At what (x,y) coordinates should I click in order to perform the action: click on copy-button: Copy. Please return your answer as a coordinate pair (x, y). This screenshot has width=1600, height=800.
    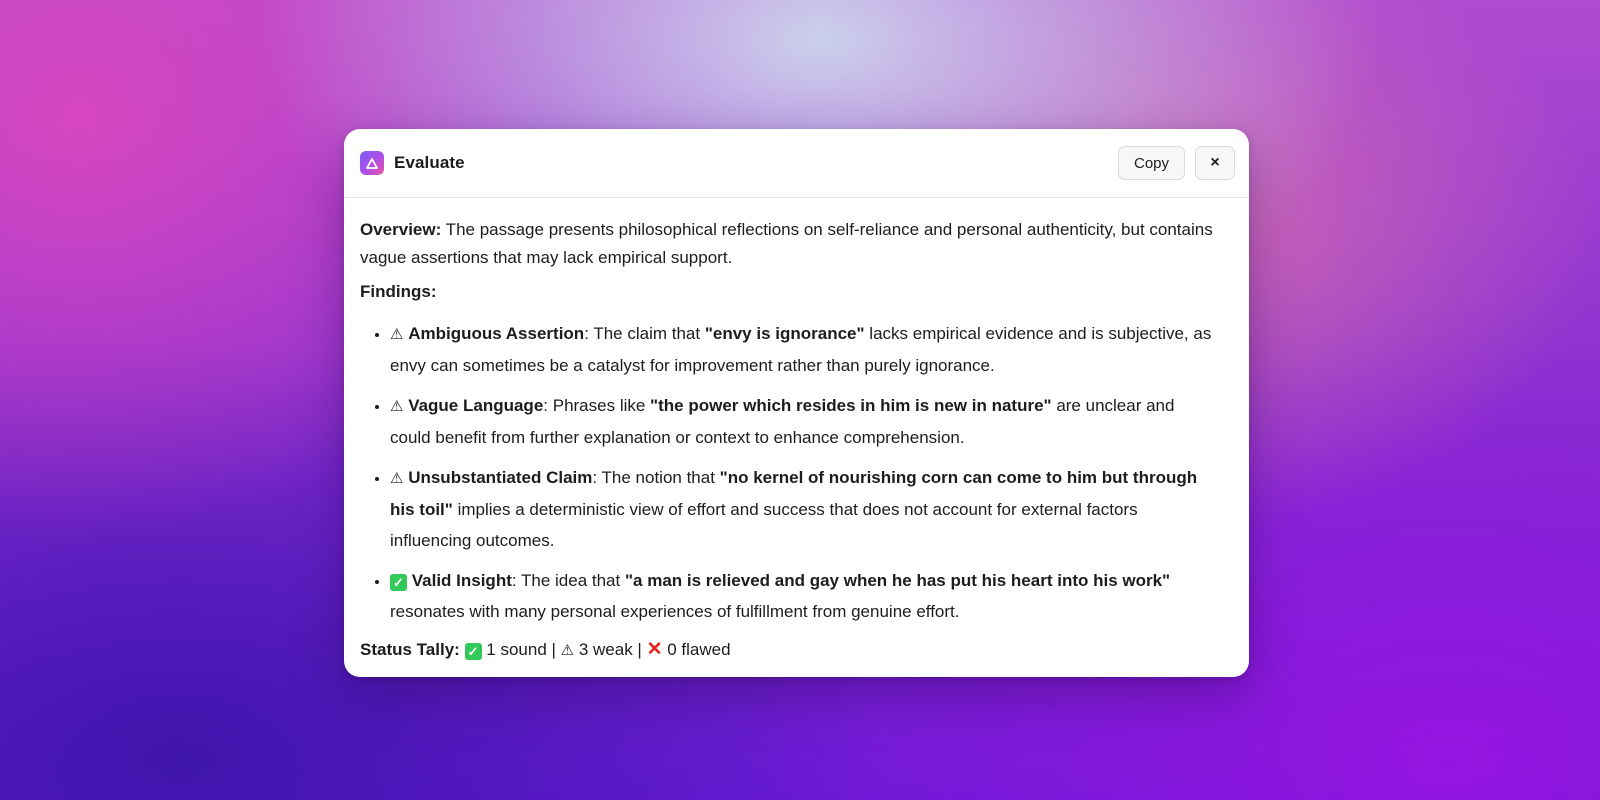
    Looking at the image, I should click on (1151, 163).